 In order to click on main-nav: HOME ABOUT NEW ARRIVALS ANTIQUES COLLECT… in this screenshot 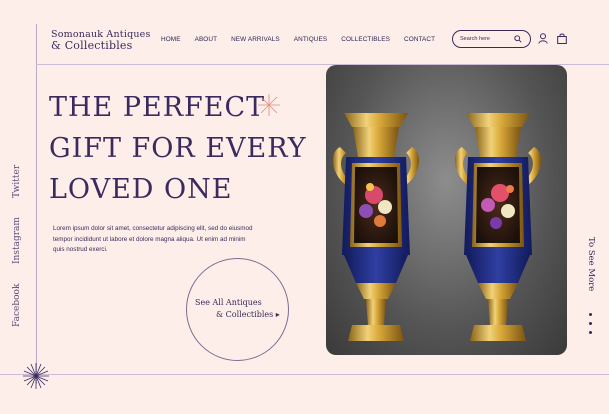, I will do `click(305, 39)`.